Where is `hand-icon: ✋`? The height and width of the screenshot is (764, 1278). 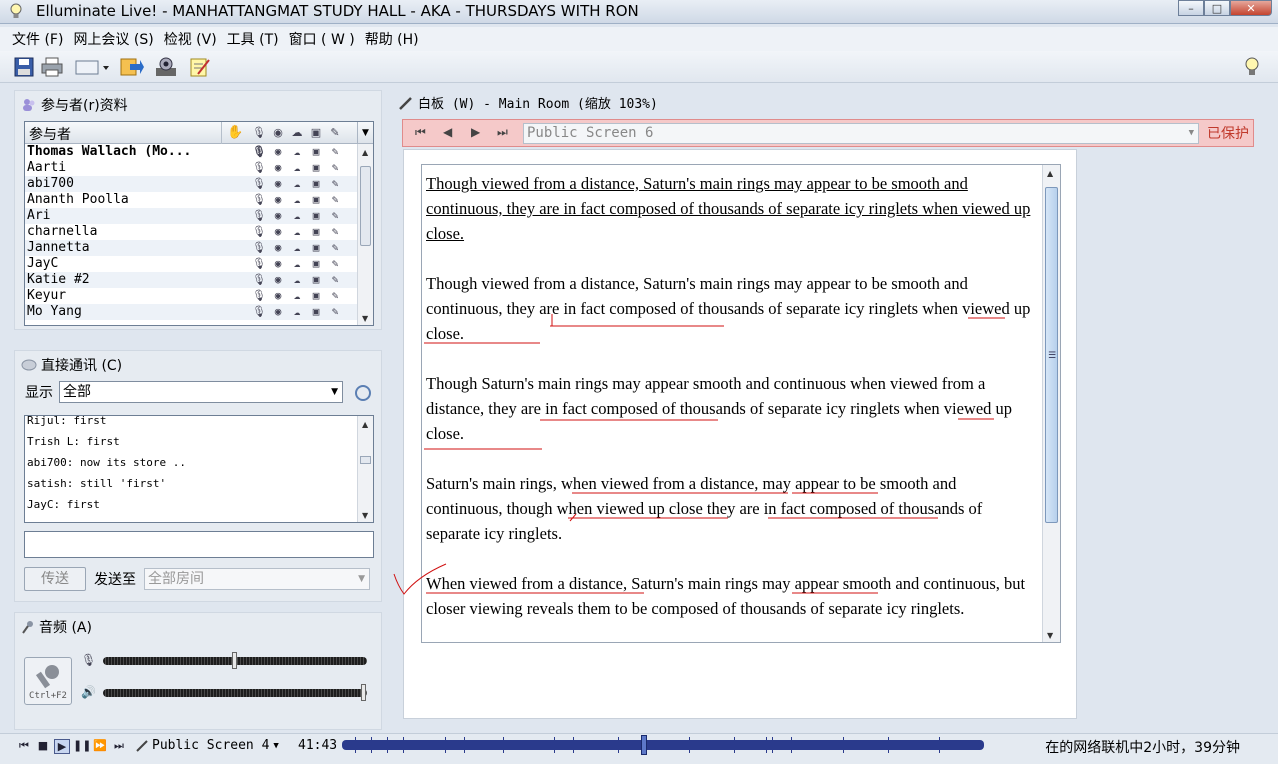
hand-icon: ✋ is located at coordinates (235, 132).